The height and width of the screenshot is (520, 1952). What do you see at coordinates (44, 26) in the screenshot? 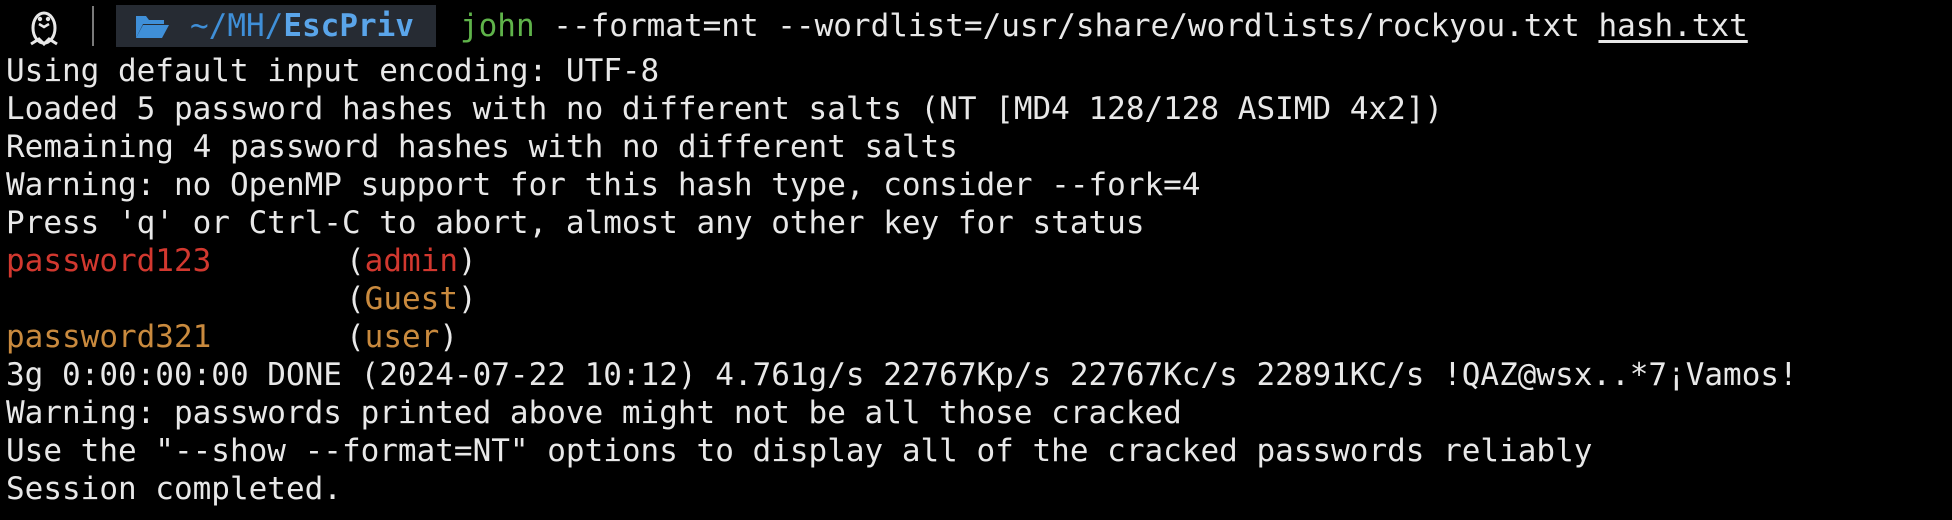
I see `linux-tux-icon` at bounding box center [44, 26].